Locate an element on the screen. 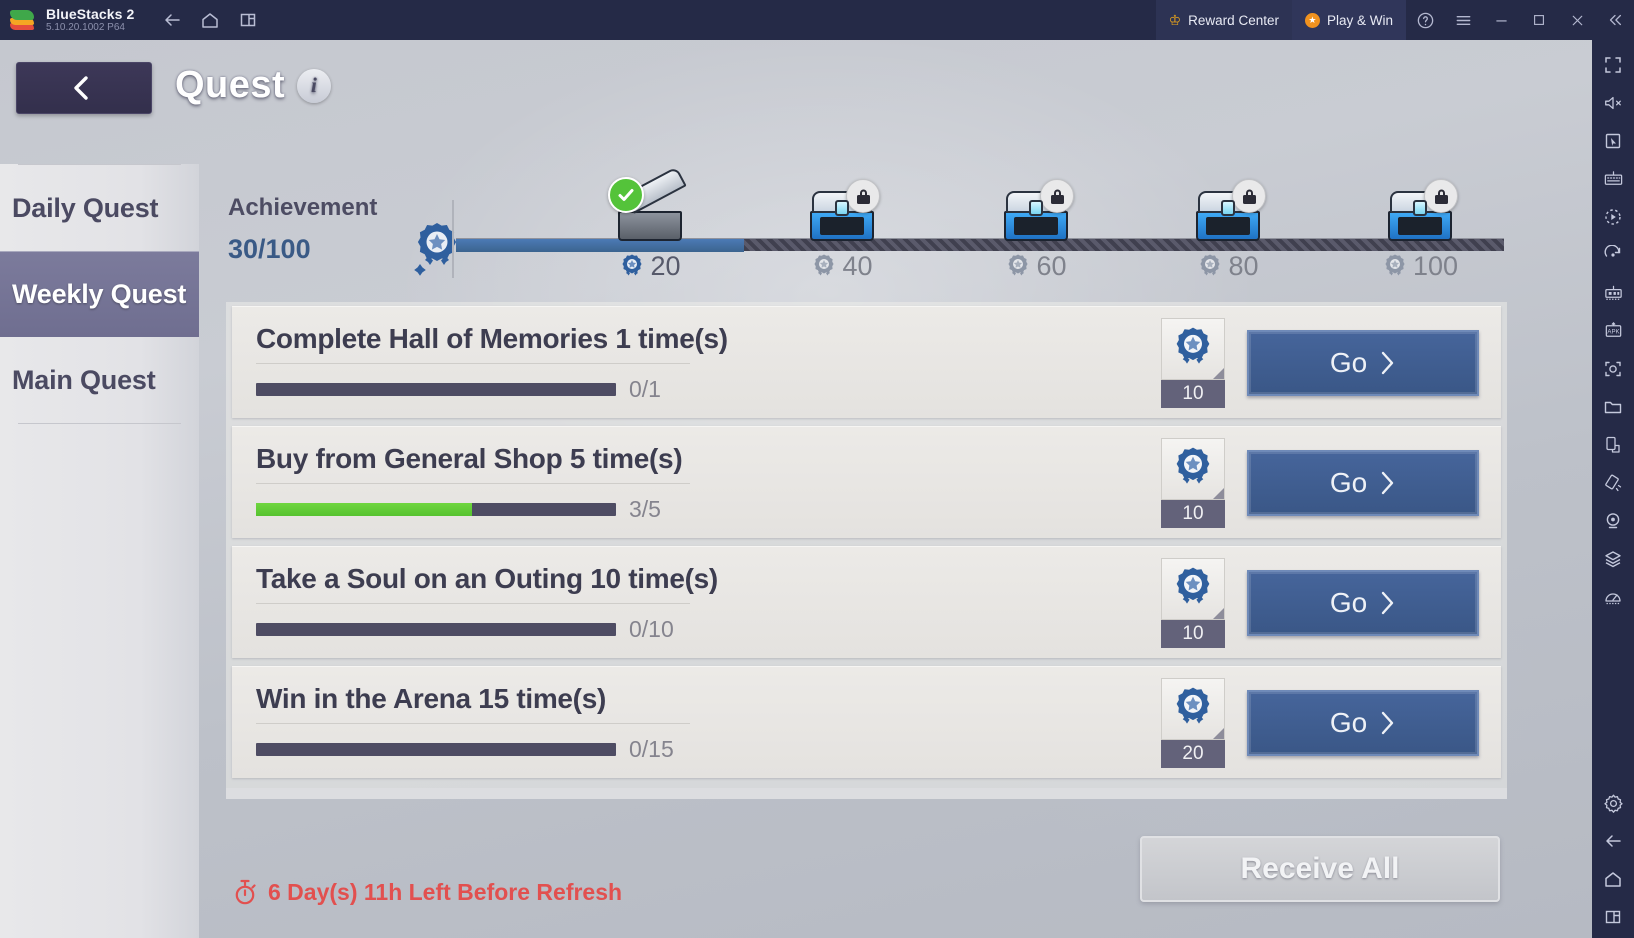 This screenshot has height=938, width=1634. achievement-track: 20 40 60 80 100 is located at coordinates (980, 223).